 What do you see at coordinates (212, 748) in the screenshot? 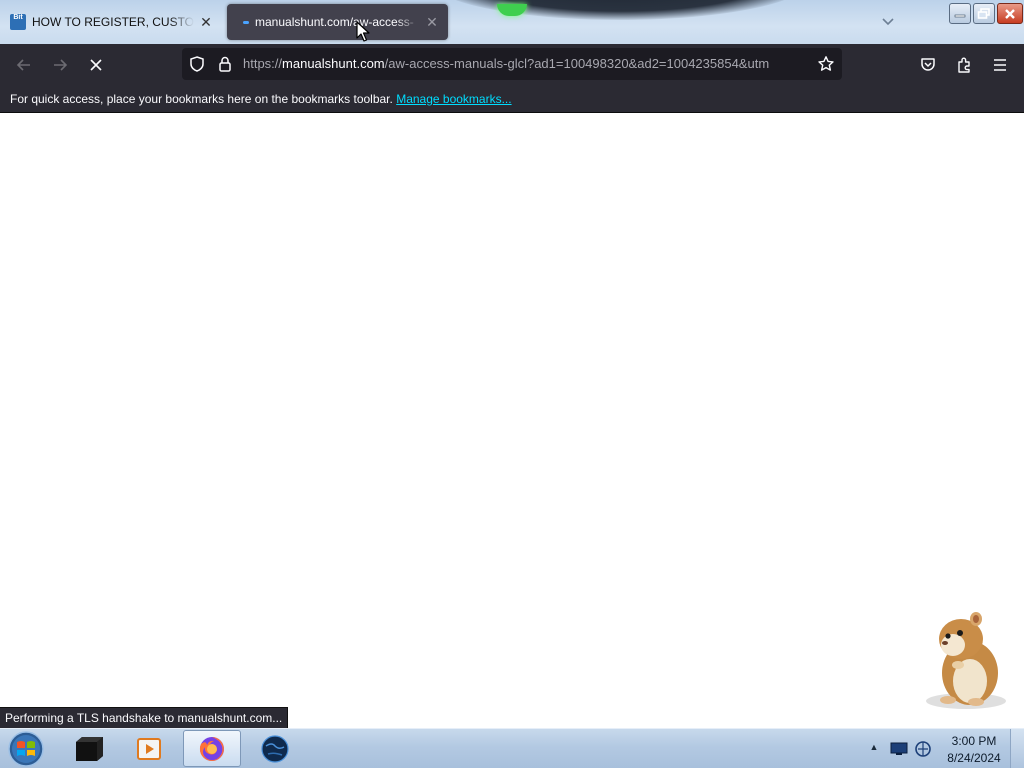
I see `firefox-icon` at bounding box center [212, 748].